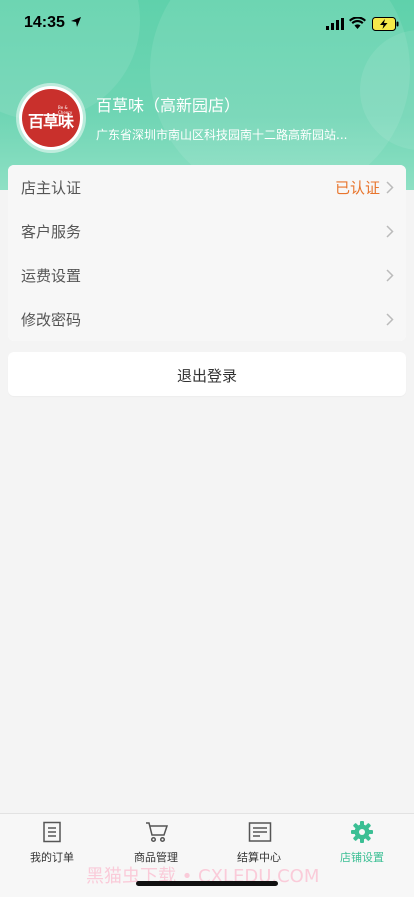 The image size is (414, 897). Describe the element at coordinates (335, 24) in the screenshot. I see `cellular-signal-icon` at that location.